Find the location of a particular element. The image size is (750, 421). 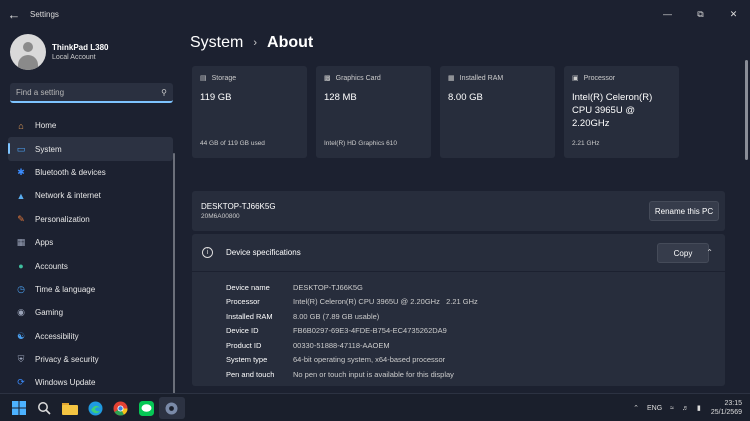

taskbar-apps is located at coordinates (95, 408).